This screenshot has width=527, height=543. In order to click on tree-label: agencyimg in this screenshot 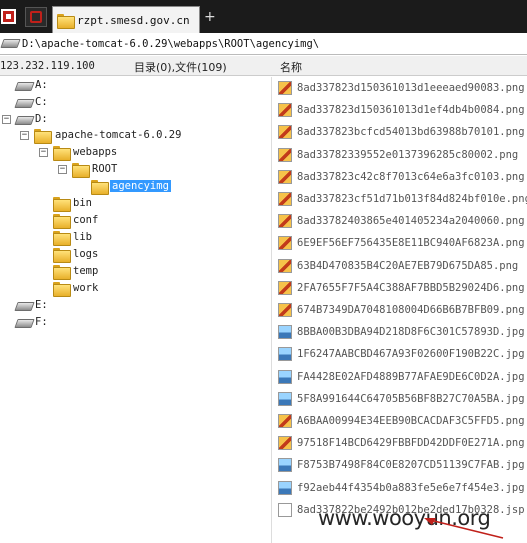, I will do `click(140, 186)`.